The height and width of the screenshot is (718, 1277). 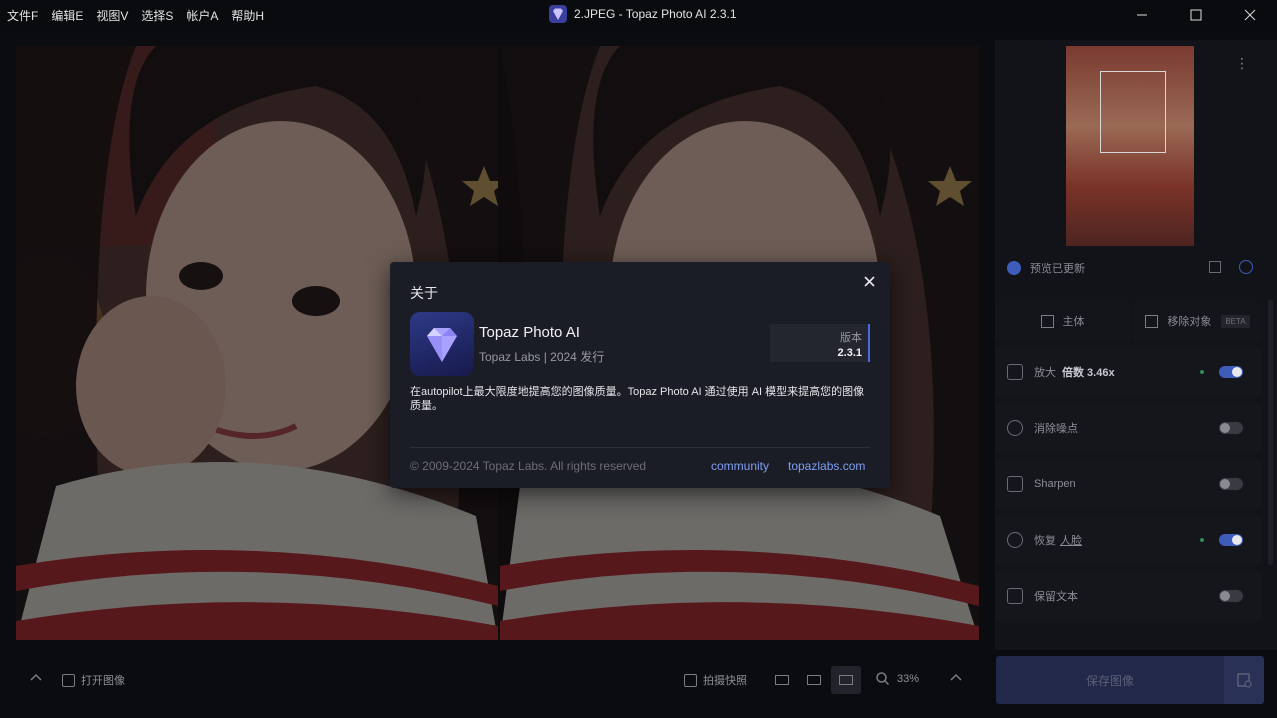 I want to click on crop-icon, so click(x=1215, y=267).